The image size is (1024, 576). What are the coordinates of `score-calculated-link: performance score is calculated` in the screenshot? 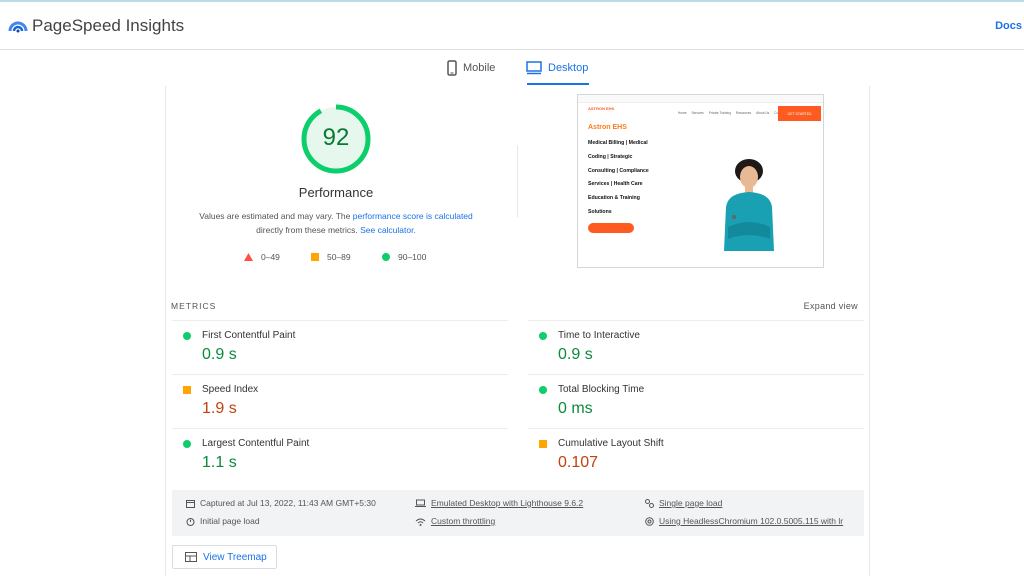 It's located at (413, 216).